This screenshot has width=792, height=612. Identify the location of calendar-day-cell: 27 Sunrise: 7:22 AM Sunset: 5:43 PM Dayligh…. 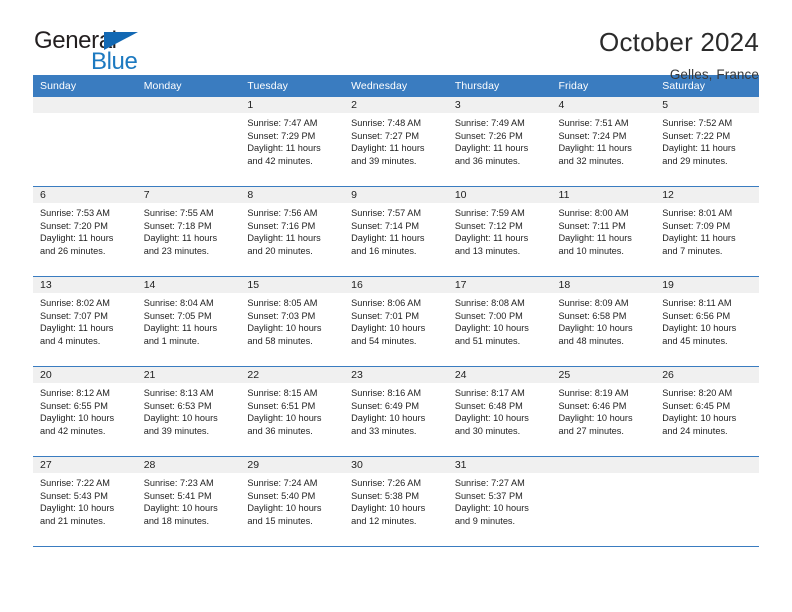
(85, 501).